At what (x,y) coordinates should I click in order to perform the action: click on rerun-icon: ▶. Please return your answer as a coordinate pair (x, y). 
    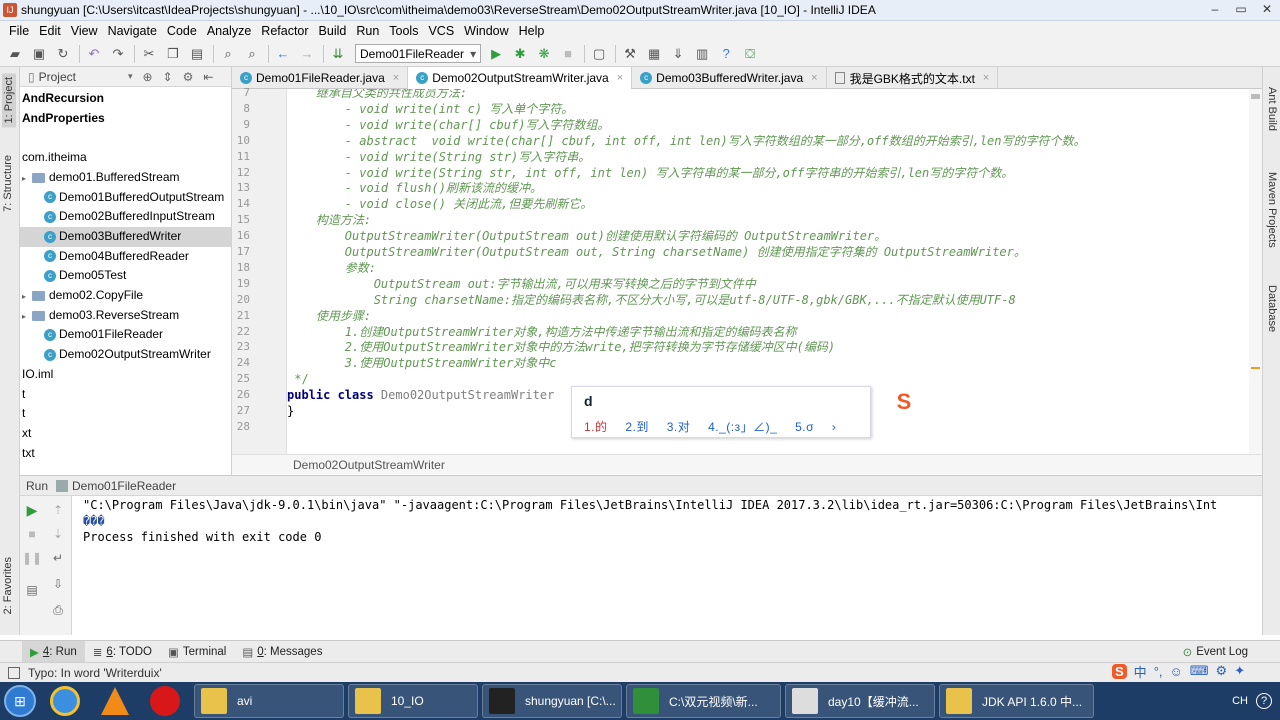
    Looking at the image, I should click on (32, 510).